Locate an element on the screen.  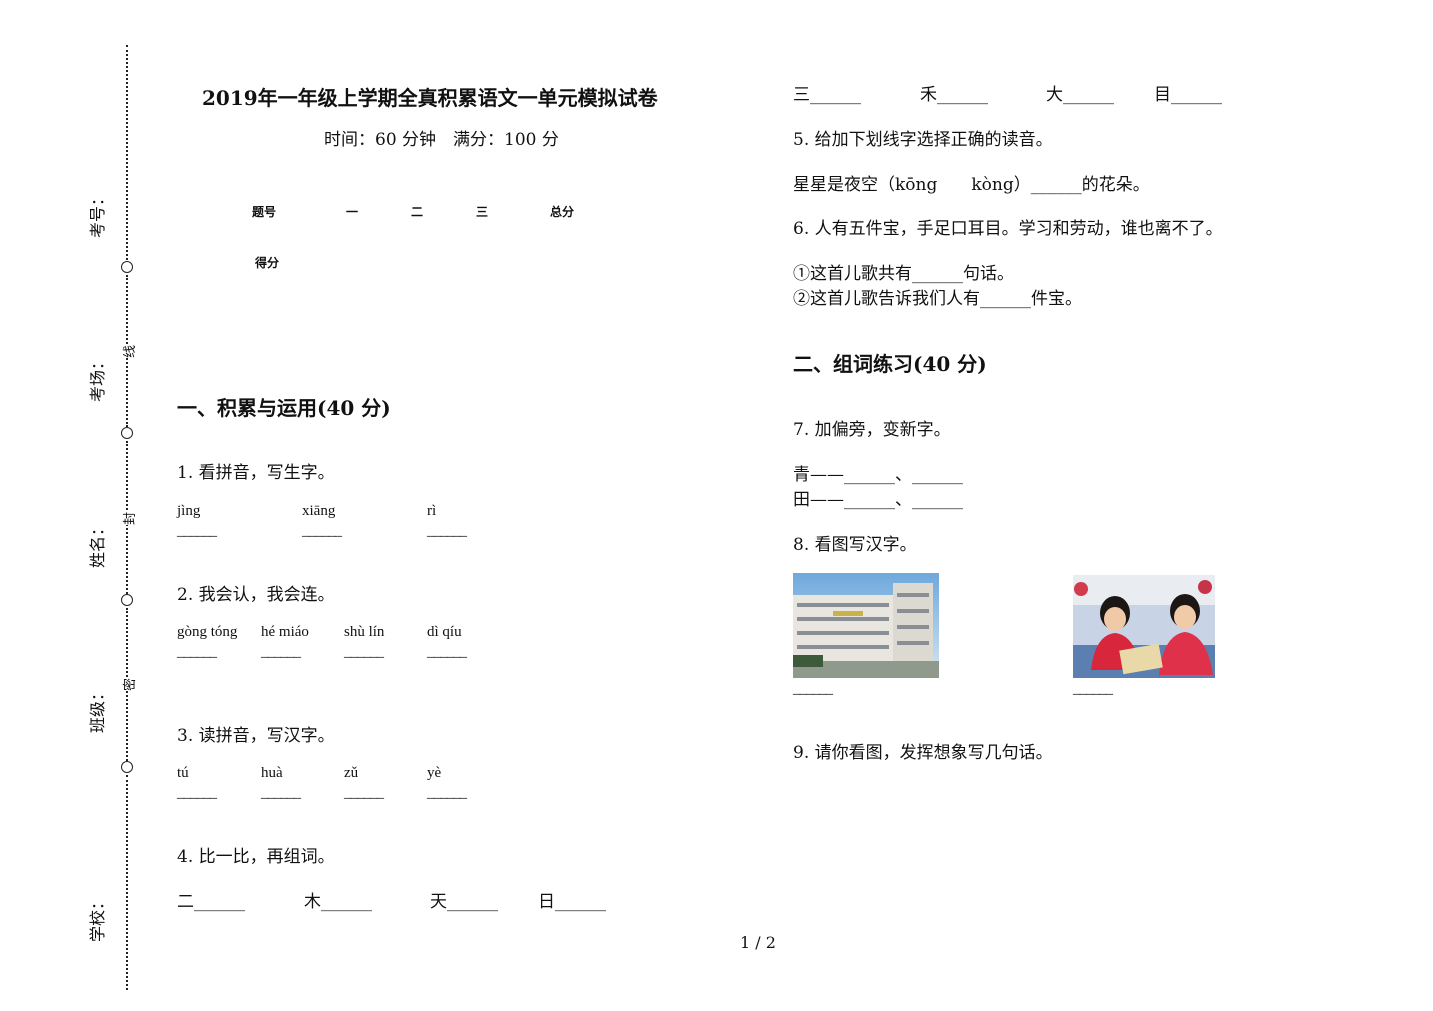
margin-seal-xian: 线 is located at coordinates (129, 351).